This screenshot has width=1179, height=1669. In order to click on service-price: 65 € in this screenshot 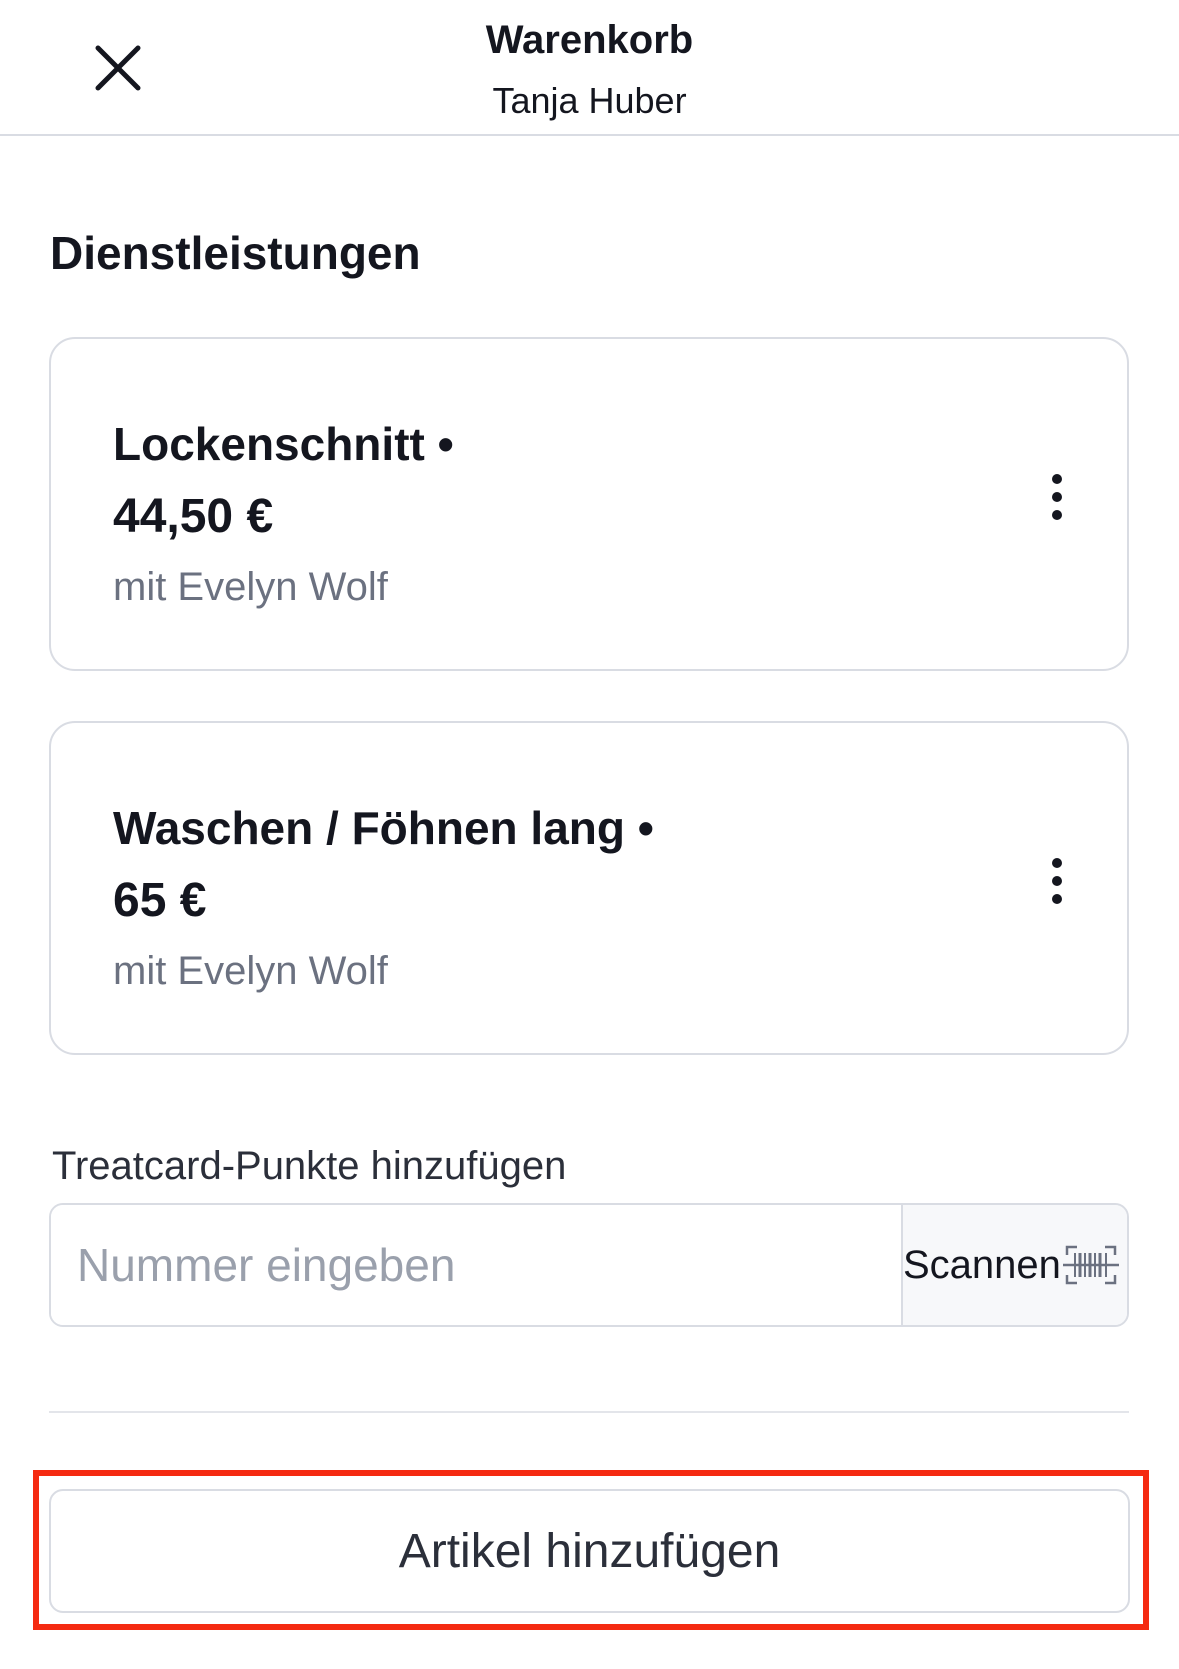, I will do `click(160, 900)`.